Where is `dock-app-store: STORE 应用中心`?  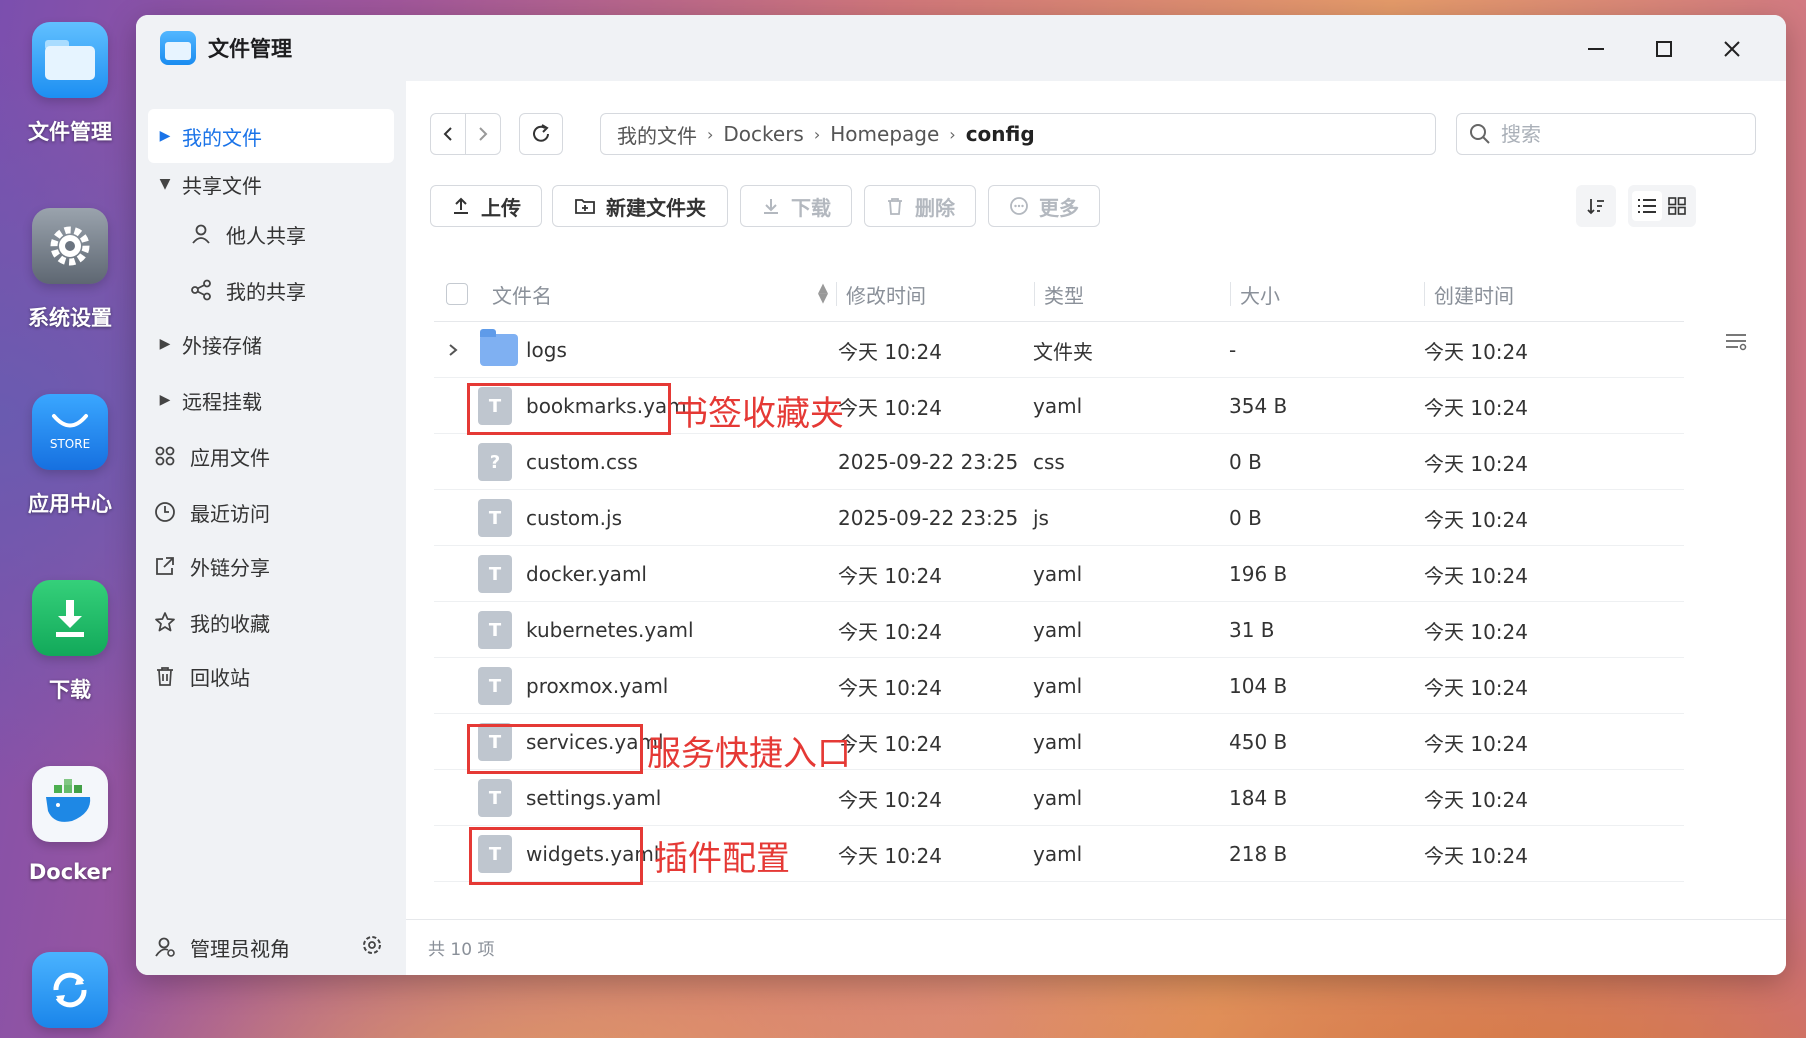 dock-app-store: STORE 应用中心 is located at coordinates (70, 456).